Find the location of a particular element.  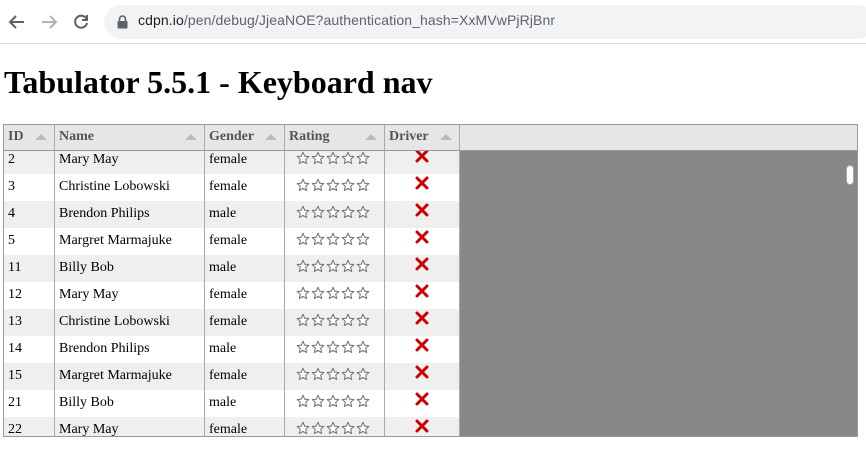

forward-arrow-icon is located at coordinates (49, 22).